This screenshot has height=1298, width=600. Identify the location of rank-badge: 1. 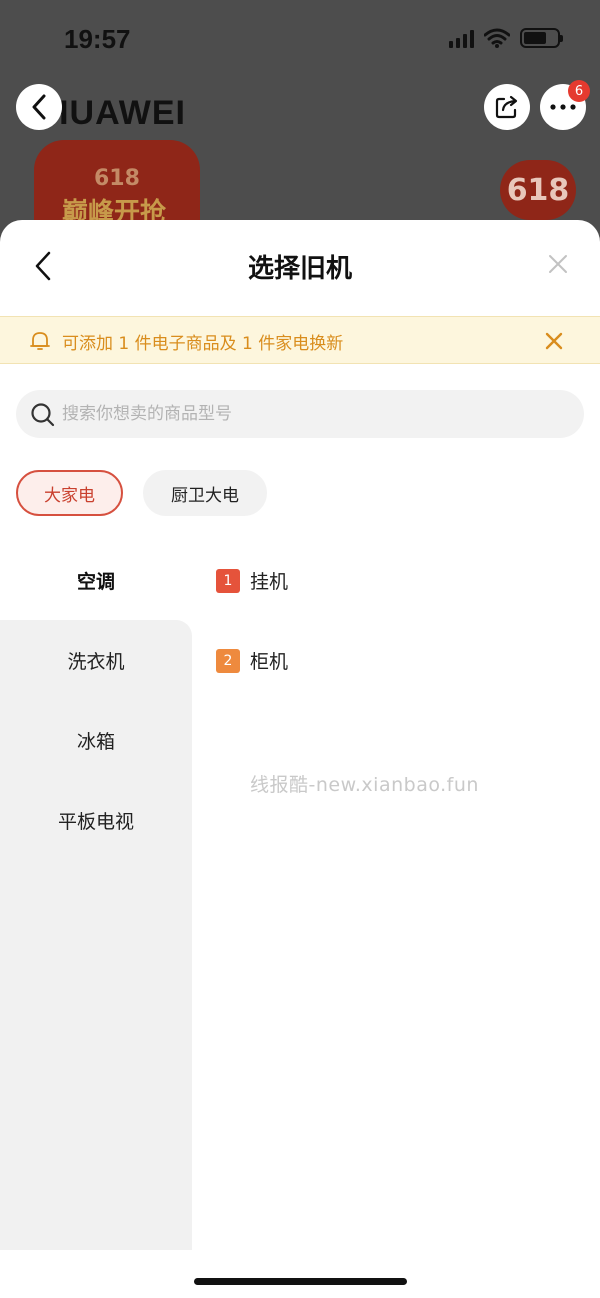
(228, 580).